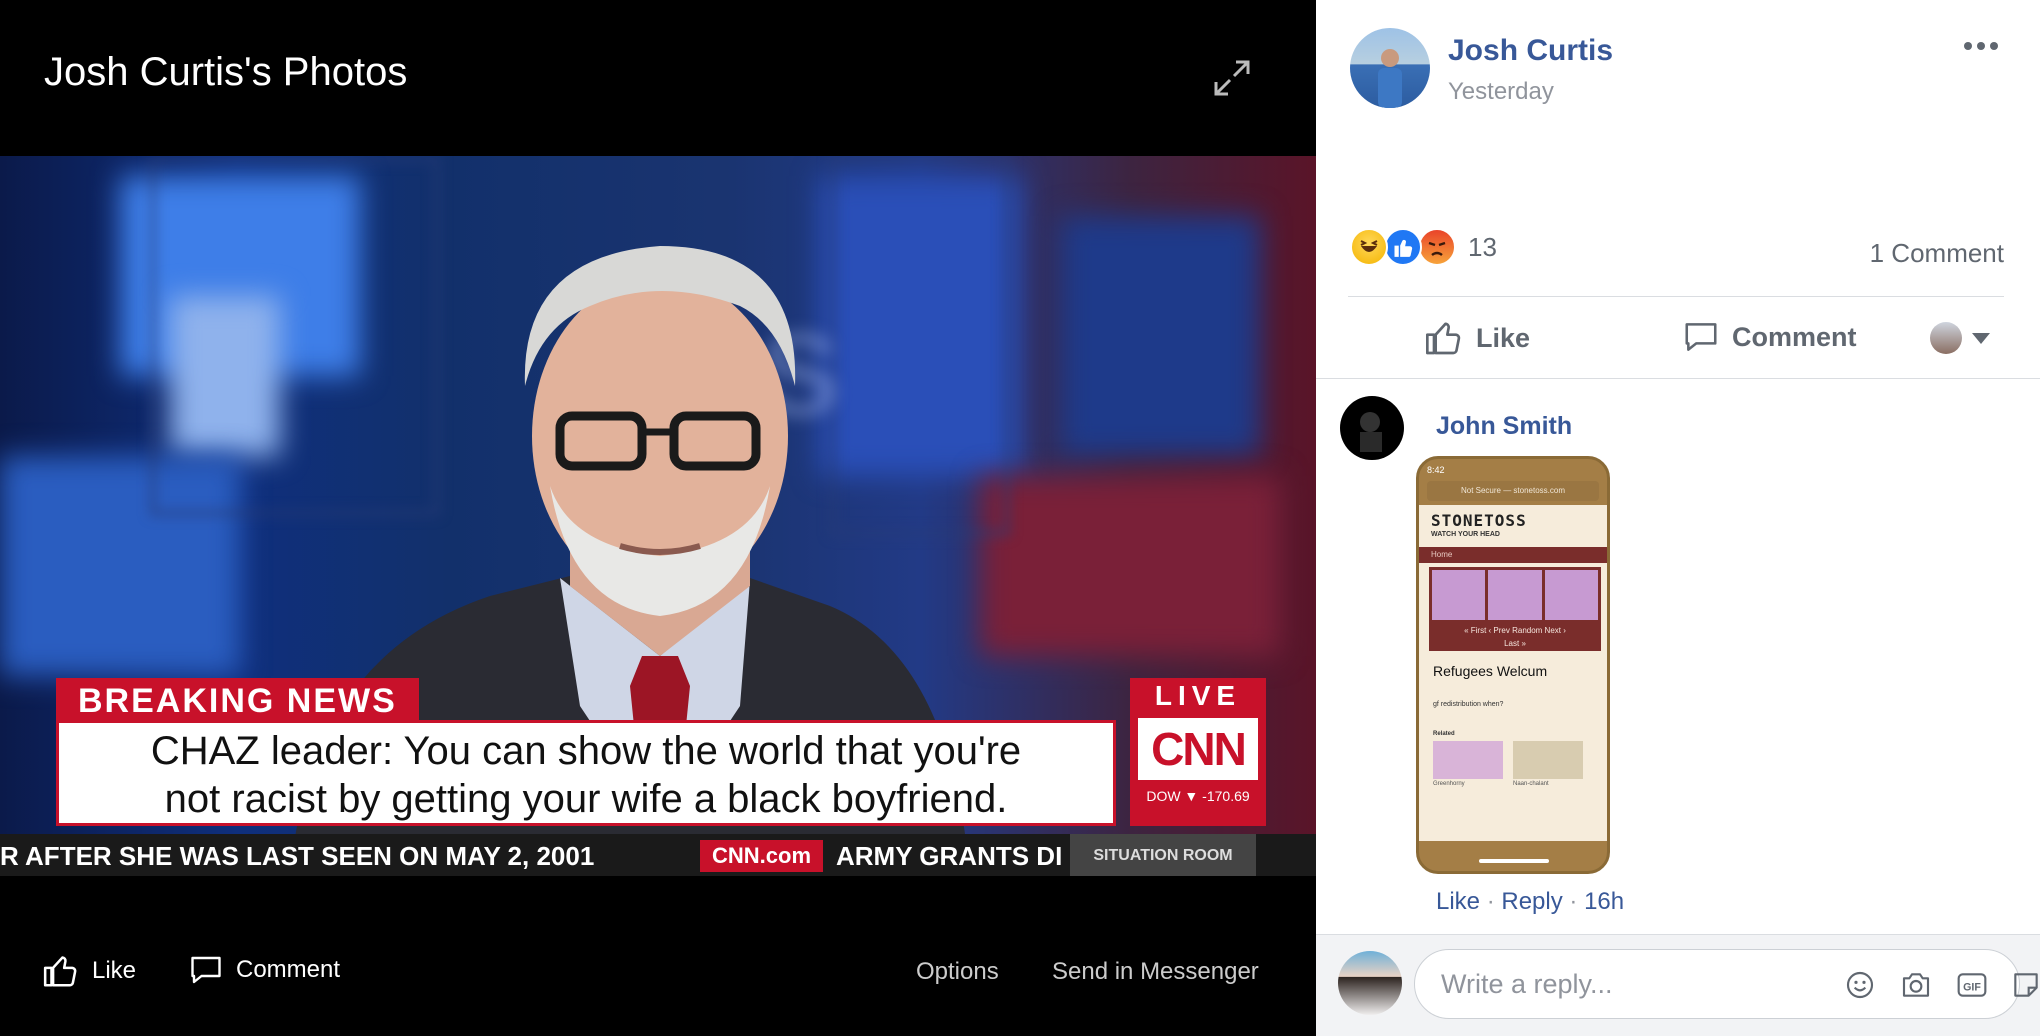  I want to click on comic-title: Refugees Welcum, so click(1490, 671).